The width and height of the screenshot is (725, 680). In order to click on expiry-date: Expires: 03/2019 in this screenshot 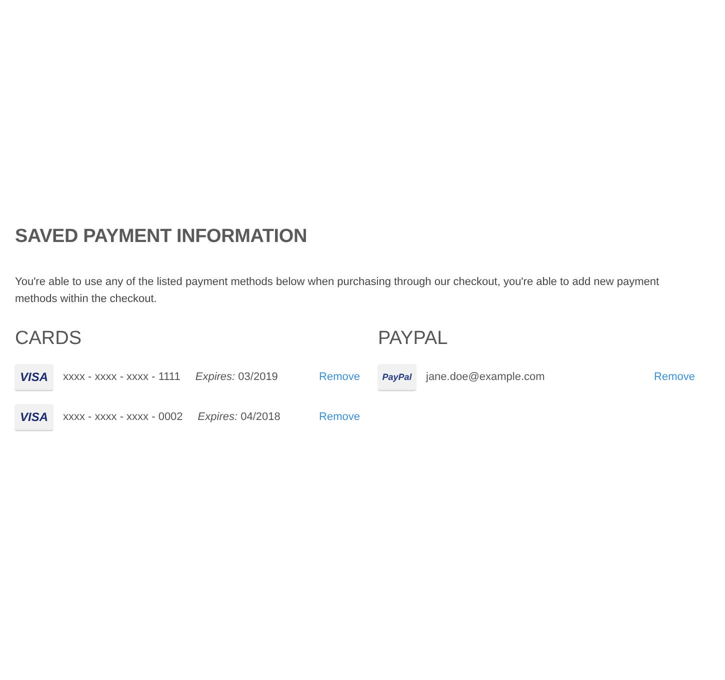, I will do `click(237, 377)`.